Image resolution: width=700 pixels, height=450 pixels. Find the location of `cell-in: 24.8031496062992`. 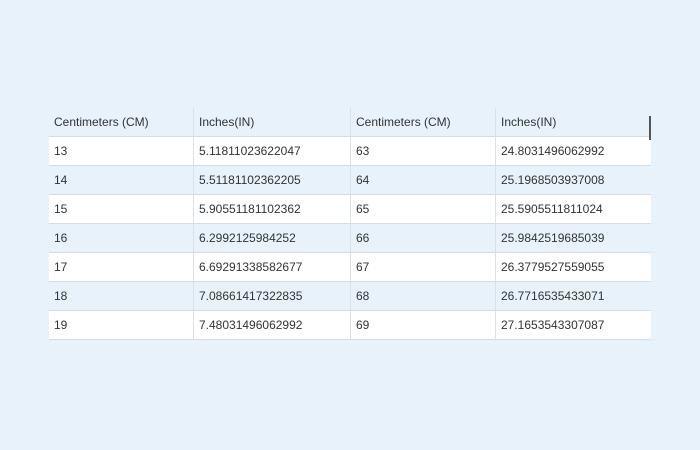

cell-in: 24.8031496062992 is located at coordinates (573, 151).